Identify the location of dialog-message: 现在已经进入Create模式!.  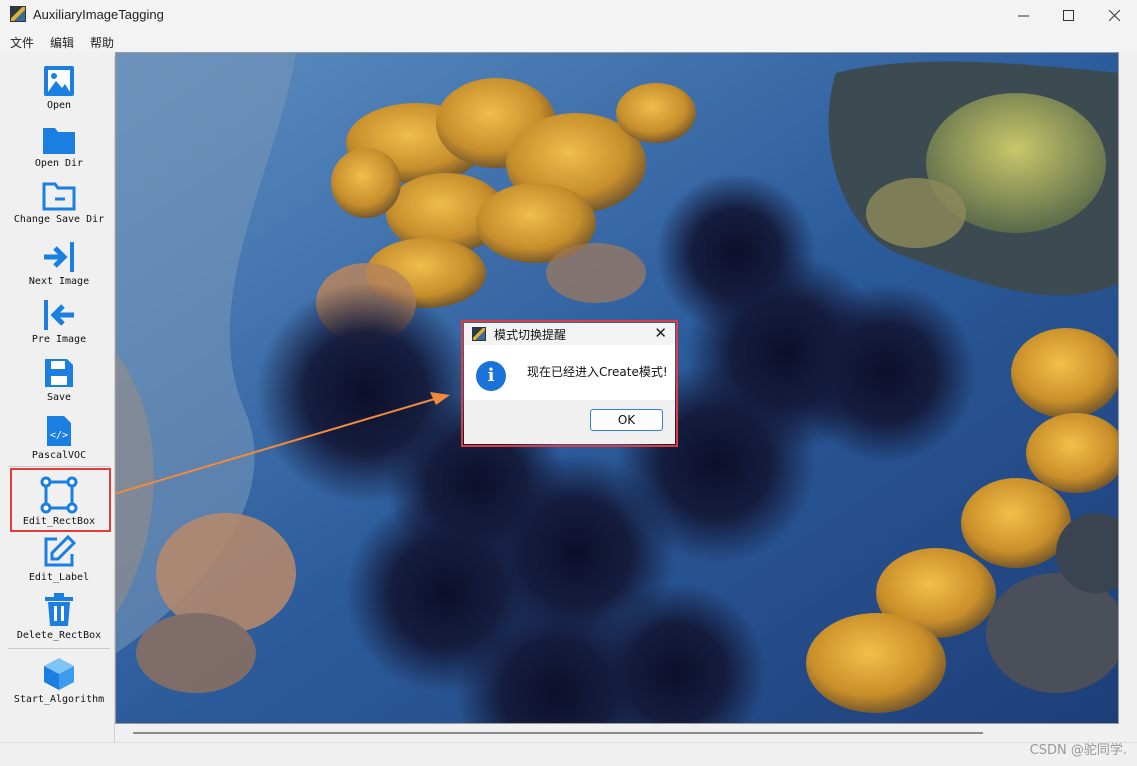
(597, 372).